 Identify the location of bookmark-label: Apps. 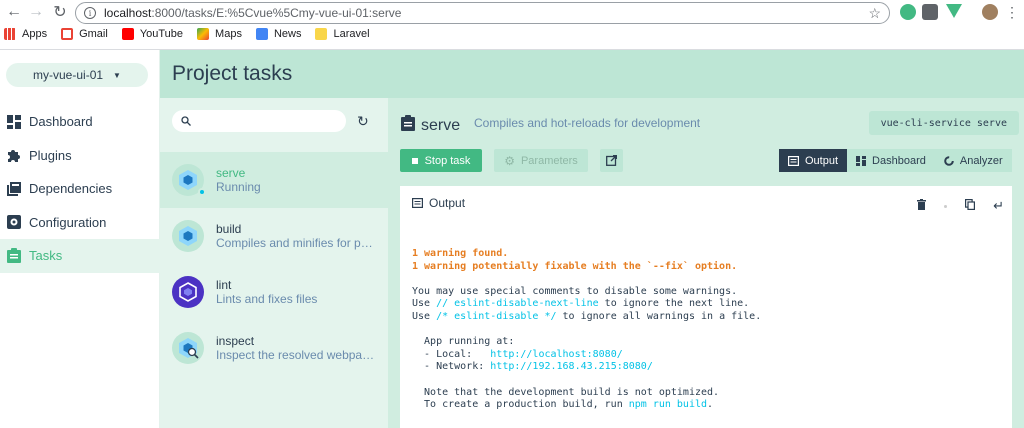
(35, 34).